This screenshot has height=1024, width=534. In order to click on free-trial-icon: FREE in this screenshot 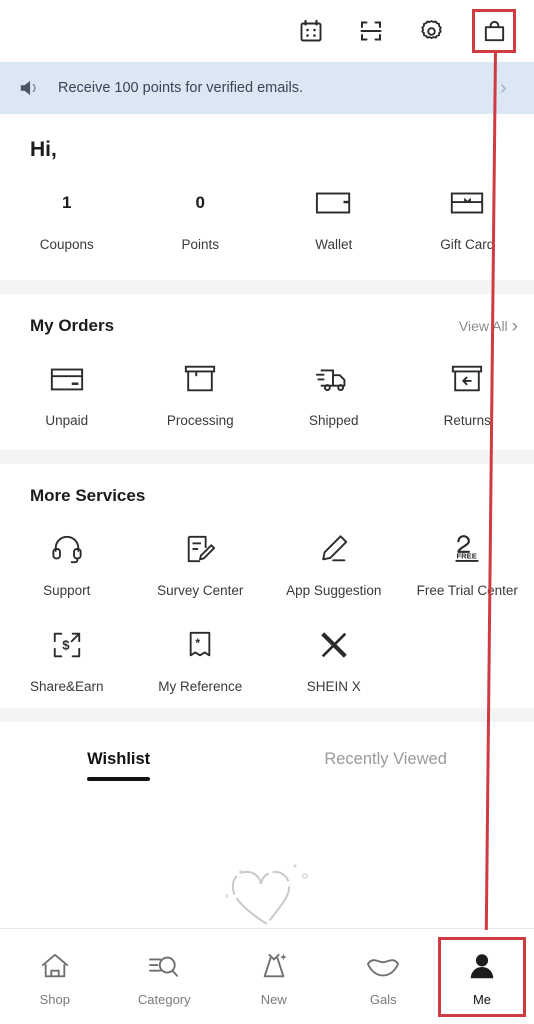, I will do `click(467, 549)`.